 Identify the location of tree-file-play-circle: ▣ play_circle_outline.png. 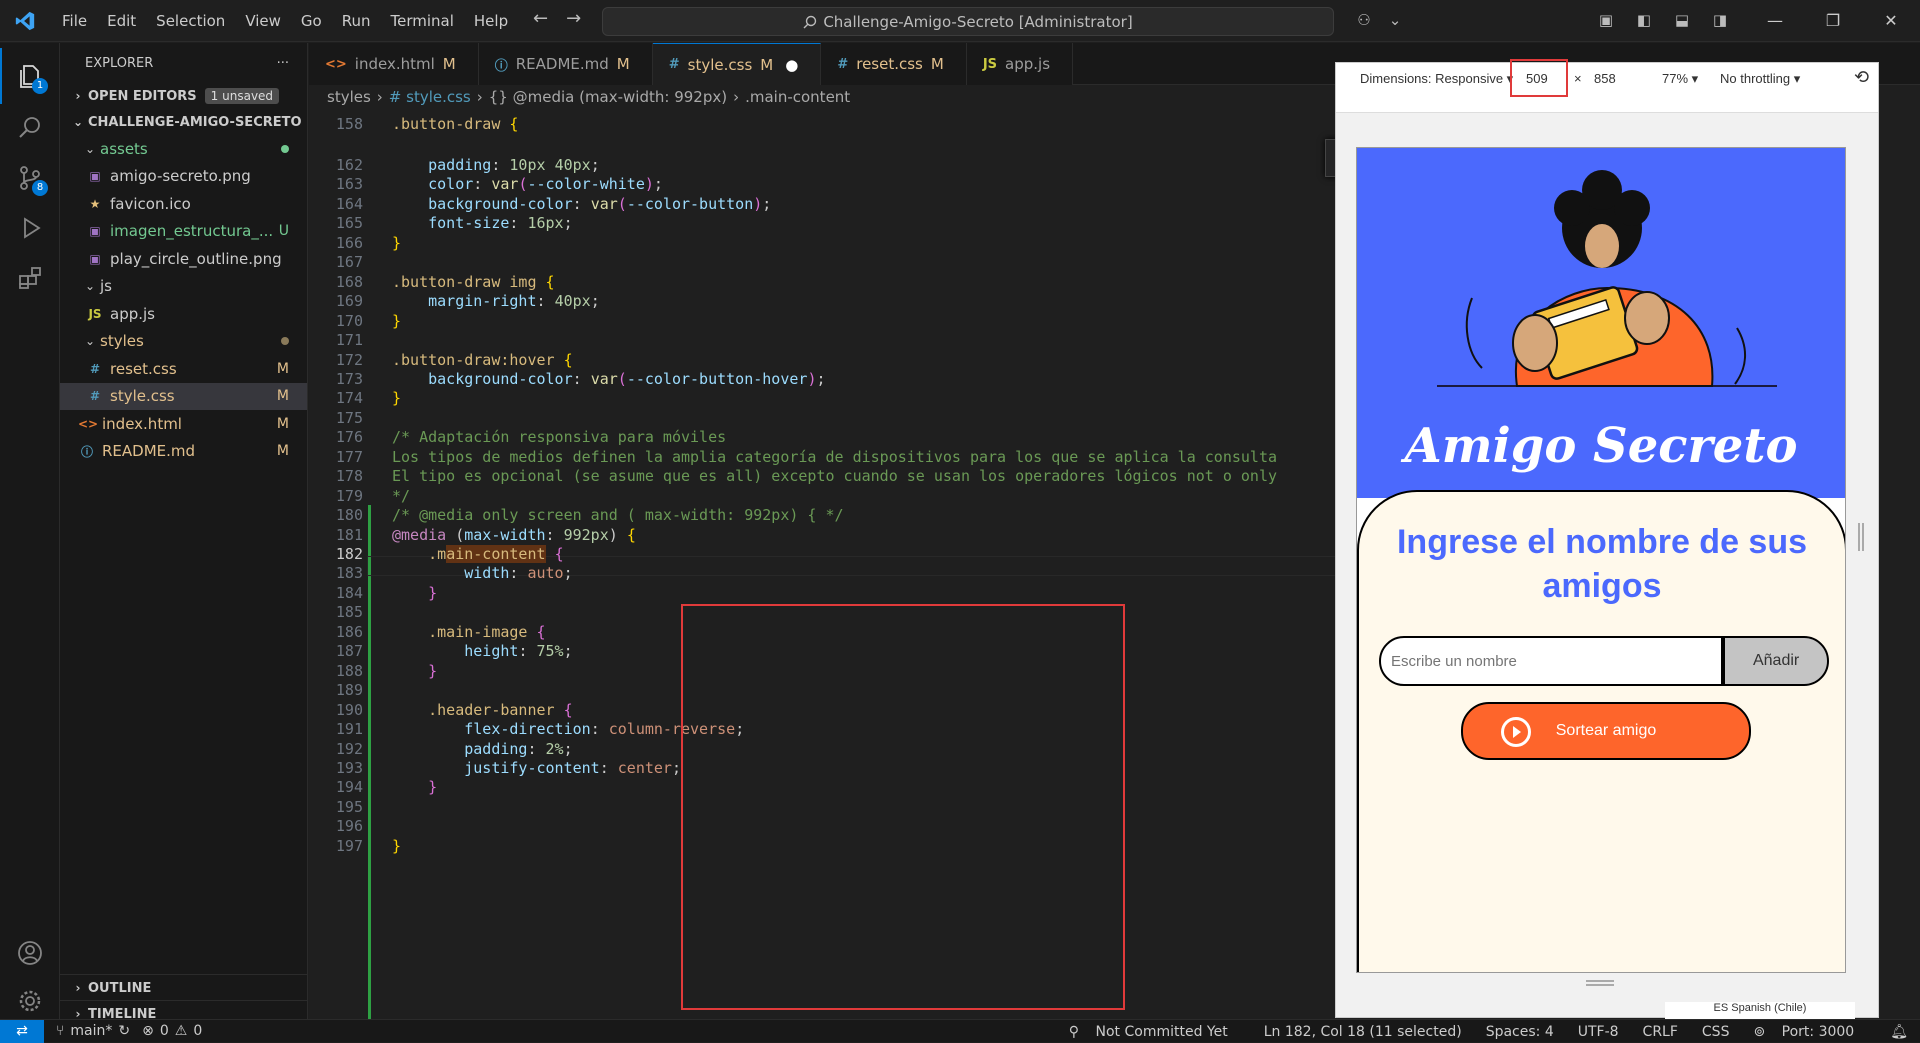
(183, 259).